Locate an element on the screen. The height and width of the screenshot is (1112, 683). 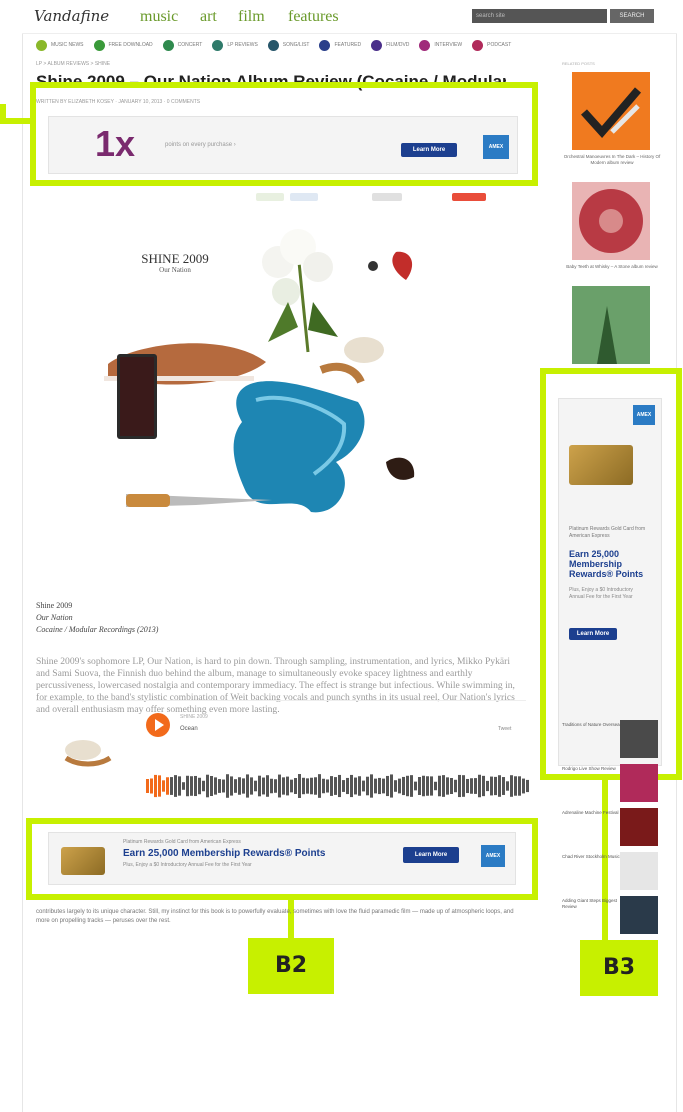
sidebar-list-item: Rodrigo Live Show Review is located at coordinates (592, 769).